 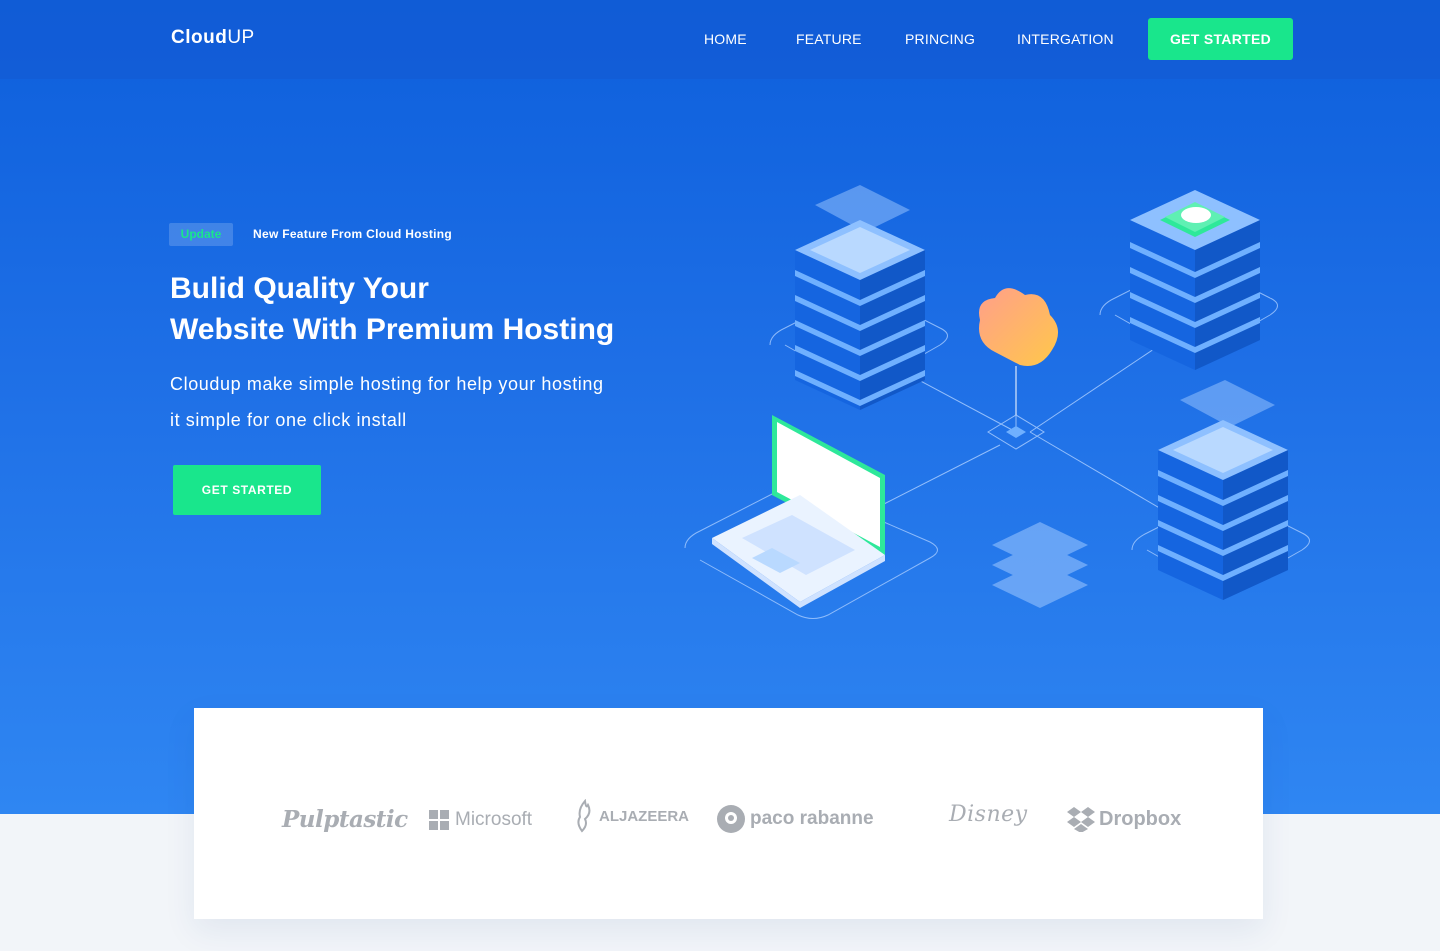 I want to click on partner-logo-pulptastic-text: Pulptastic, so click(x=345, y=819).